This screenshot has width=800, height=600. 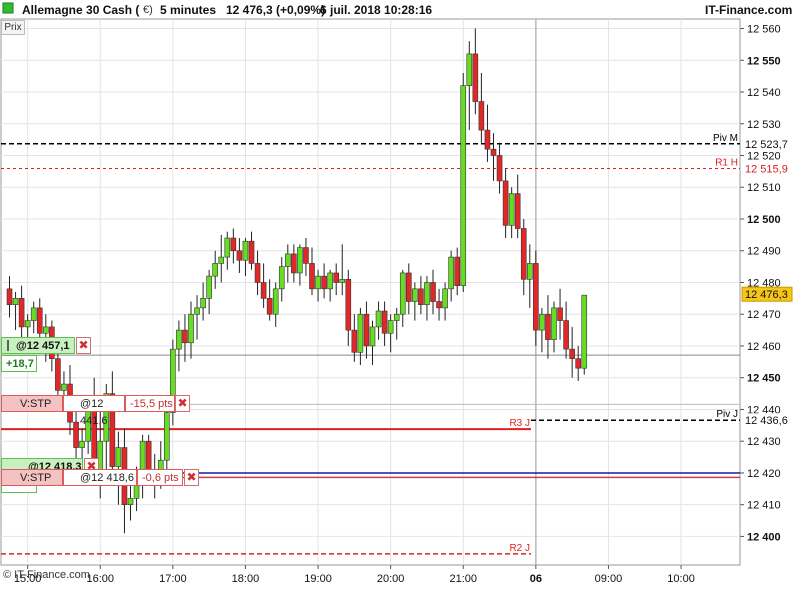 What do you see at coordinates (246, 579) in the screenshot?
I see `x-tick-label: 18:00` at bounding box center [246, 579].